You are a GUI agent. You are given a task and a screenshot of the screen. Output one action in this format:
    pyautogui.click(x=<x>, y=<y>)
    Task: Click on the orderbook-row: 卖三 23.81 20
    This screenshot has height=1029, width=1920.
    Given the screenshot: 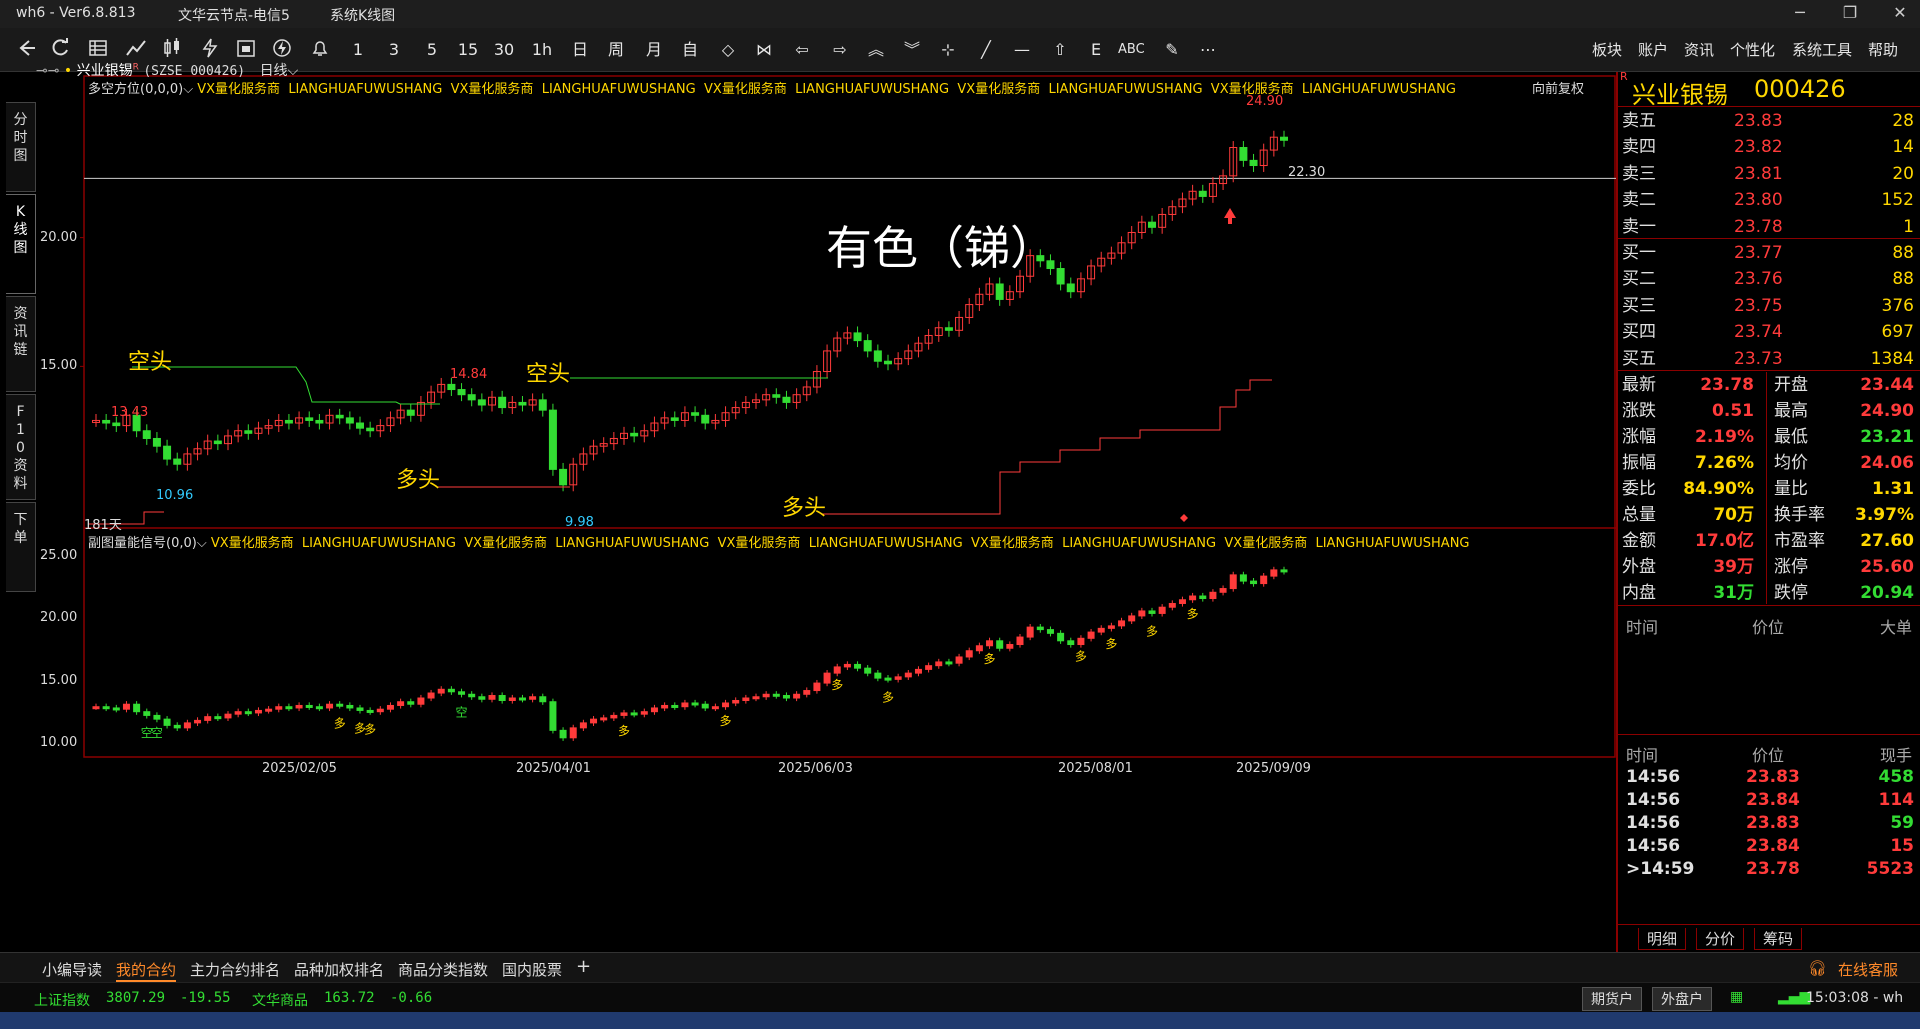 What is the action you would take?
    pyautogui.click(x=1770, y=174)
    